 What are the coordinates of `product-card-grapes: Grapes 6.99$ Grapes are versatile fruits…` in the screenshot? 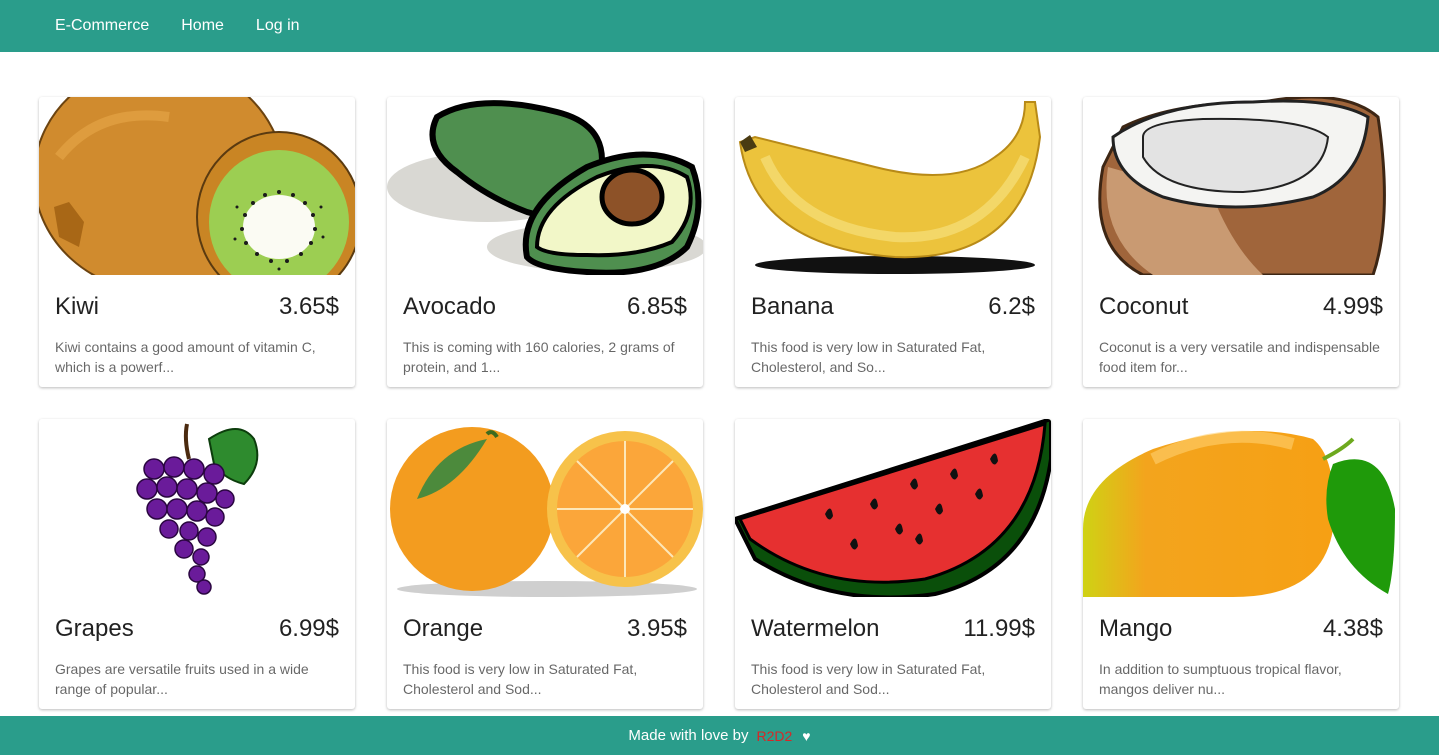 It's located at (197, 564).